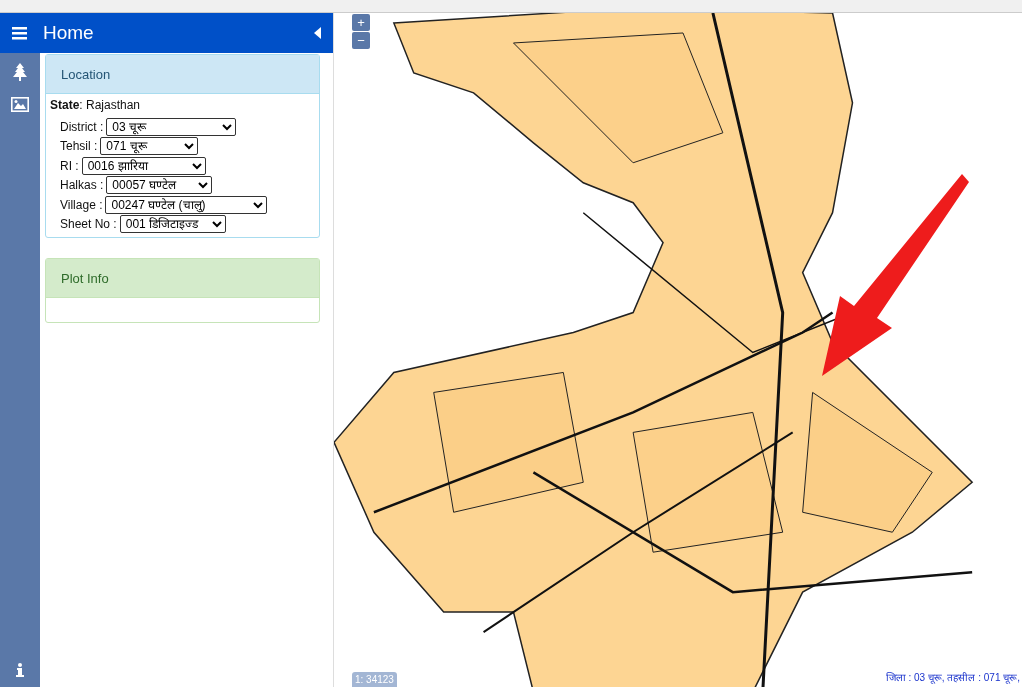 The width and height of the screenshot is (1022, 687). What do you see at coordinates (361, 22) in the screenshot?
I see `zoom-in-button: +` at bounding box center [361, 22].